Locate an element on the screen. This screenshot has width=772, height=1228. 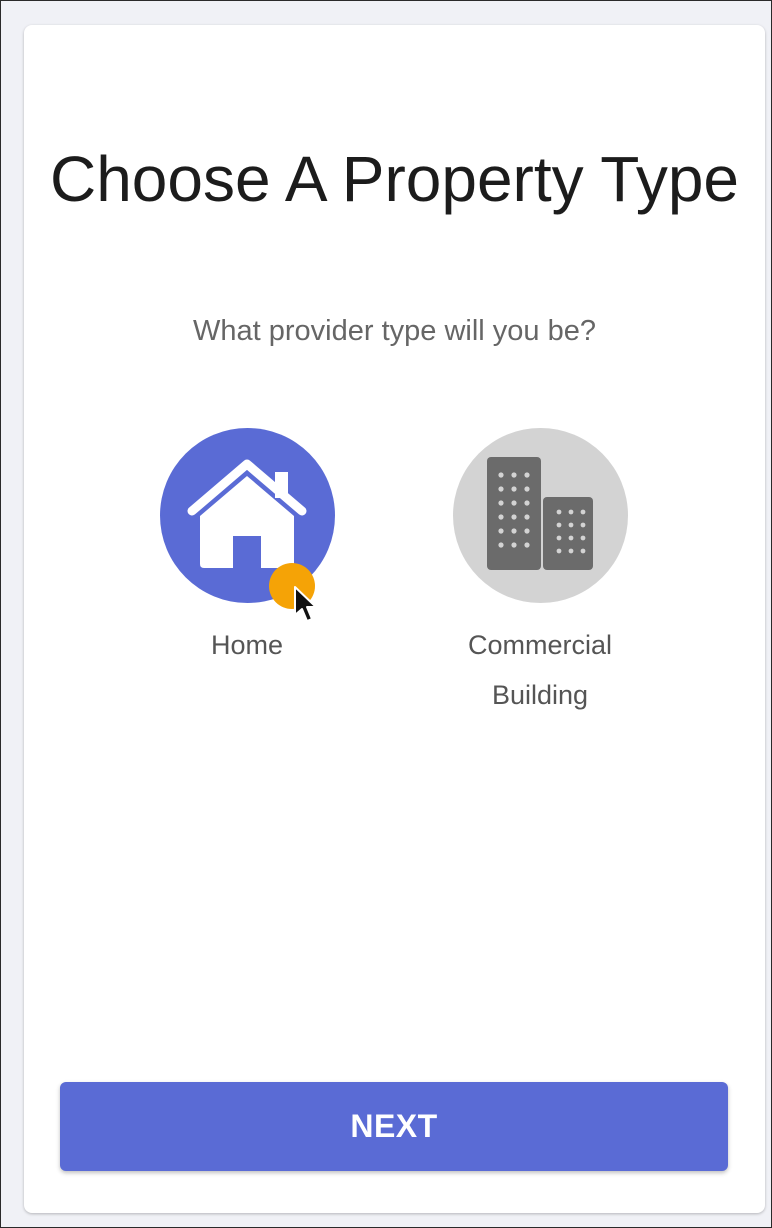
option-commercial-building: Commercial Building is located at coordinates (540, 574).